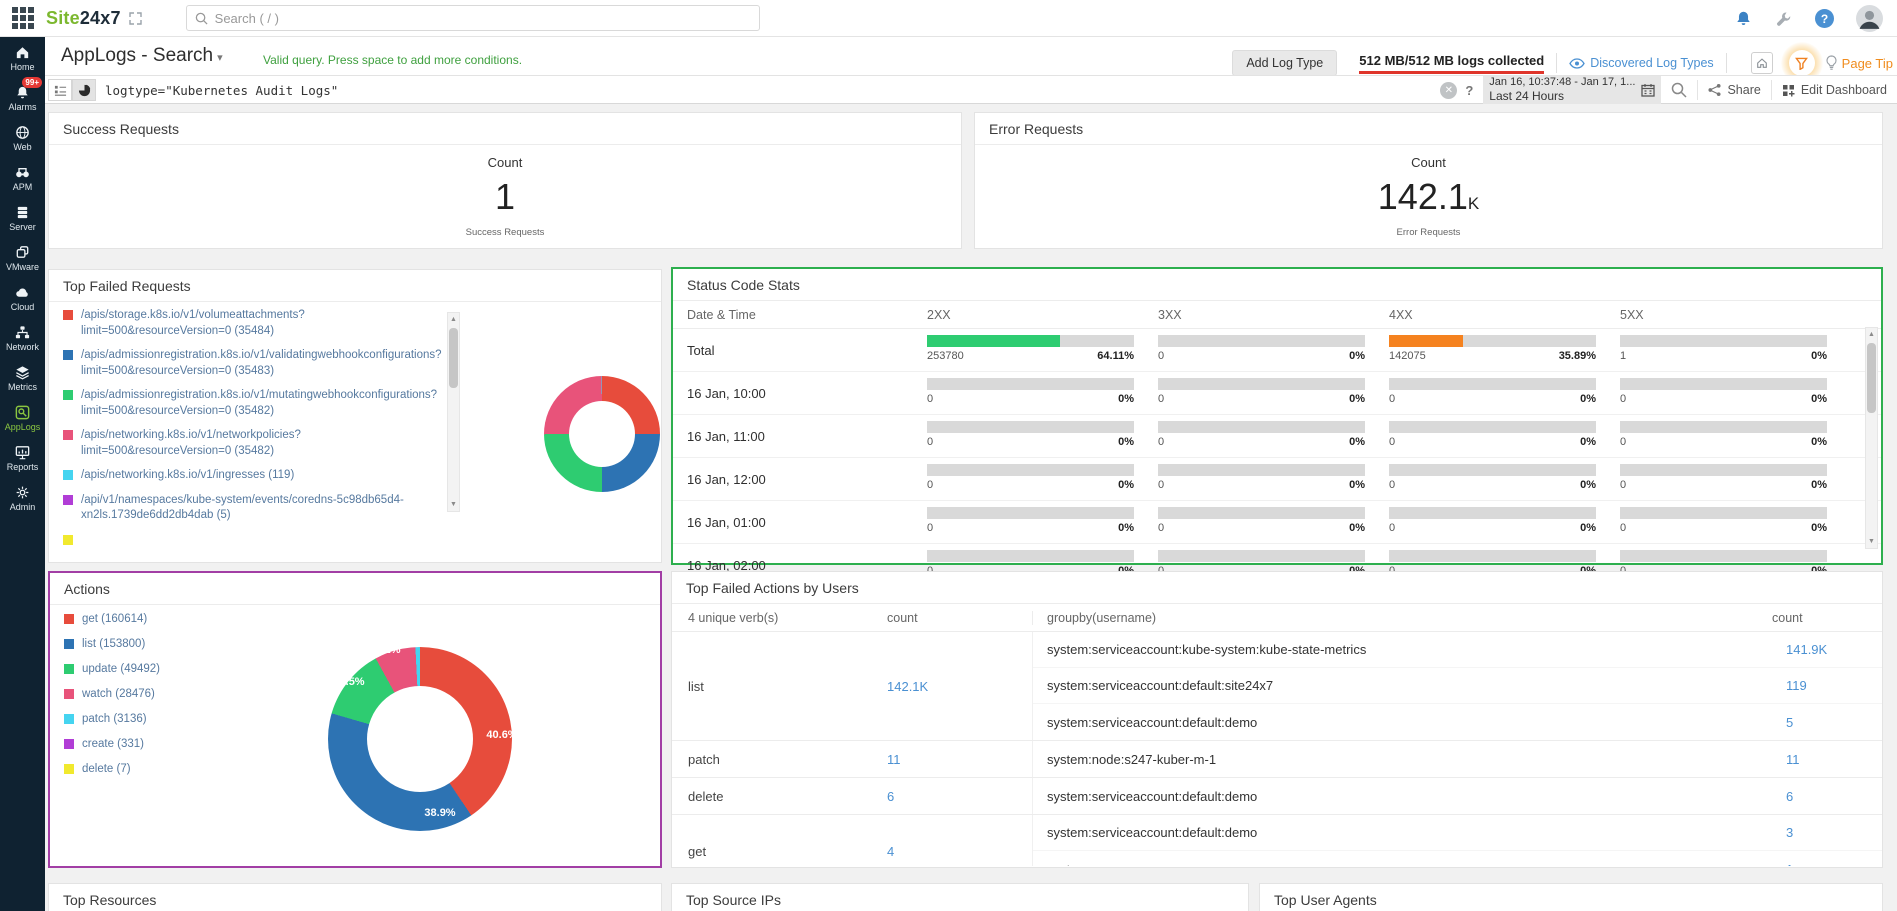 This screenshot has width=1897, height=911. Describe the element at coordinates (959, 686) in the screenshot. I see `verb-count-link: 142.1K` at that location.